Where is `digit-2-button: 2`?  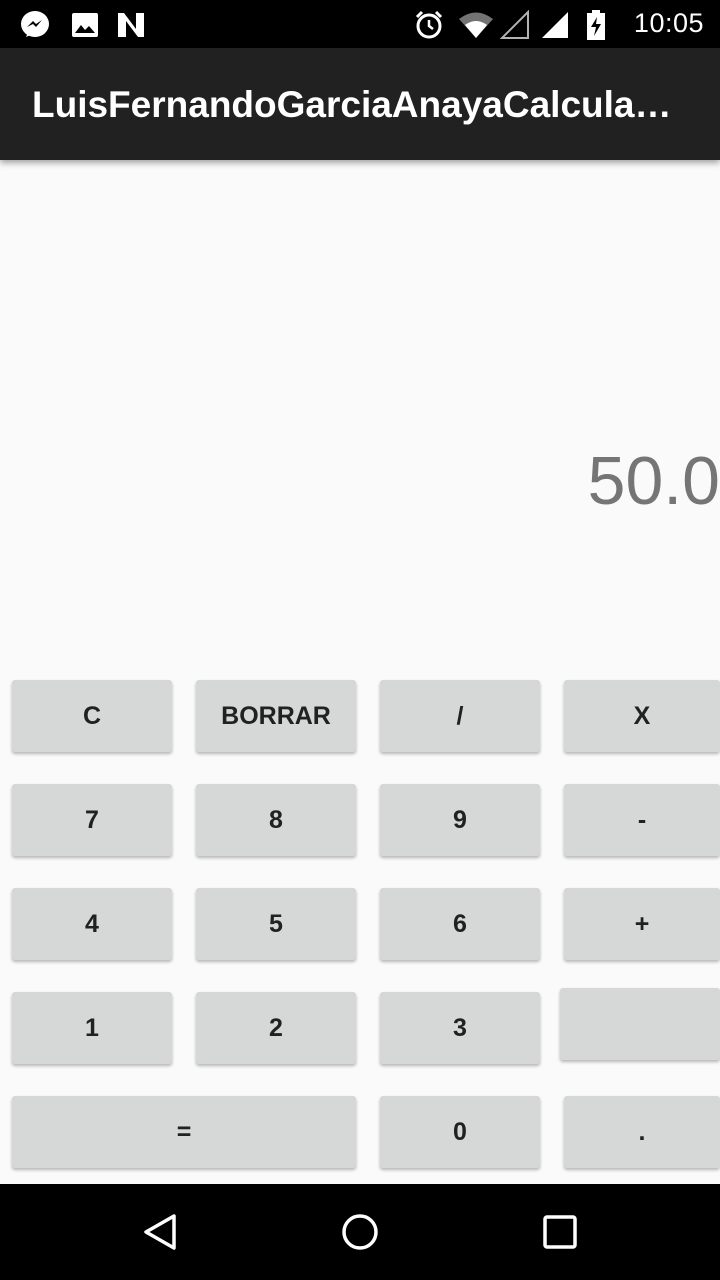 digit-2-button: 2 is located at coordinates (276, 1028).